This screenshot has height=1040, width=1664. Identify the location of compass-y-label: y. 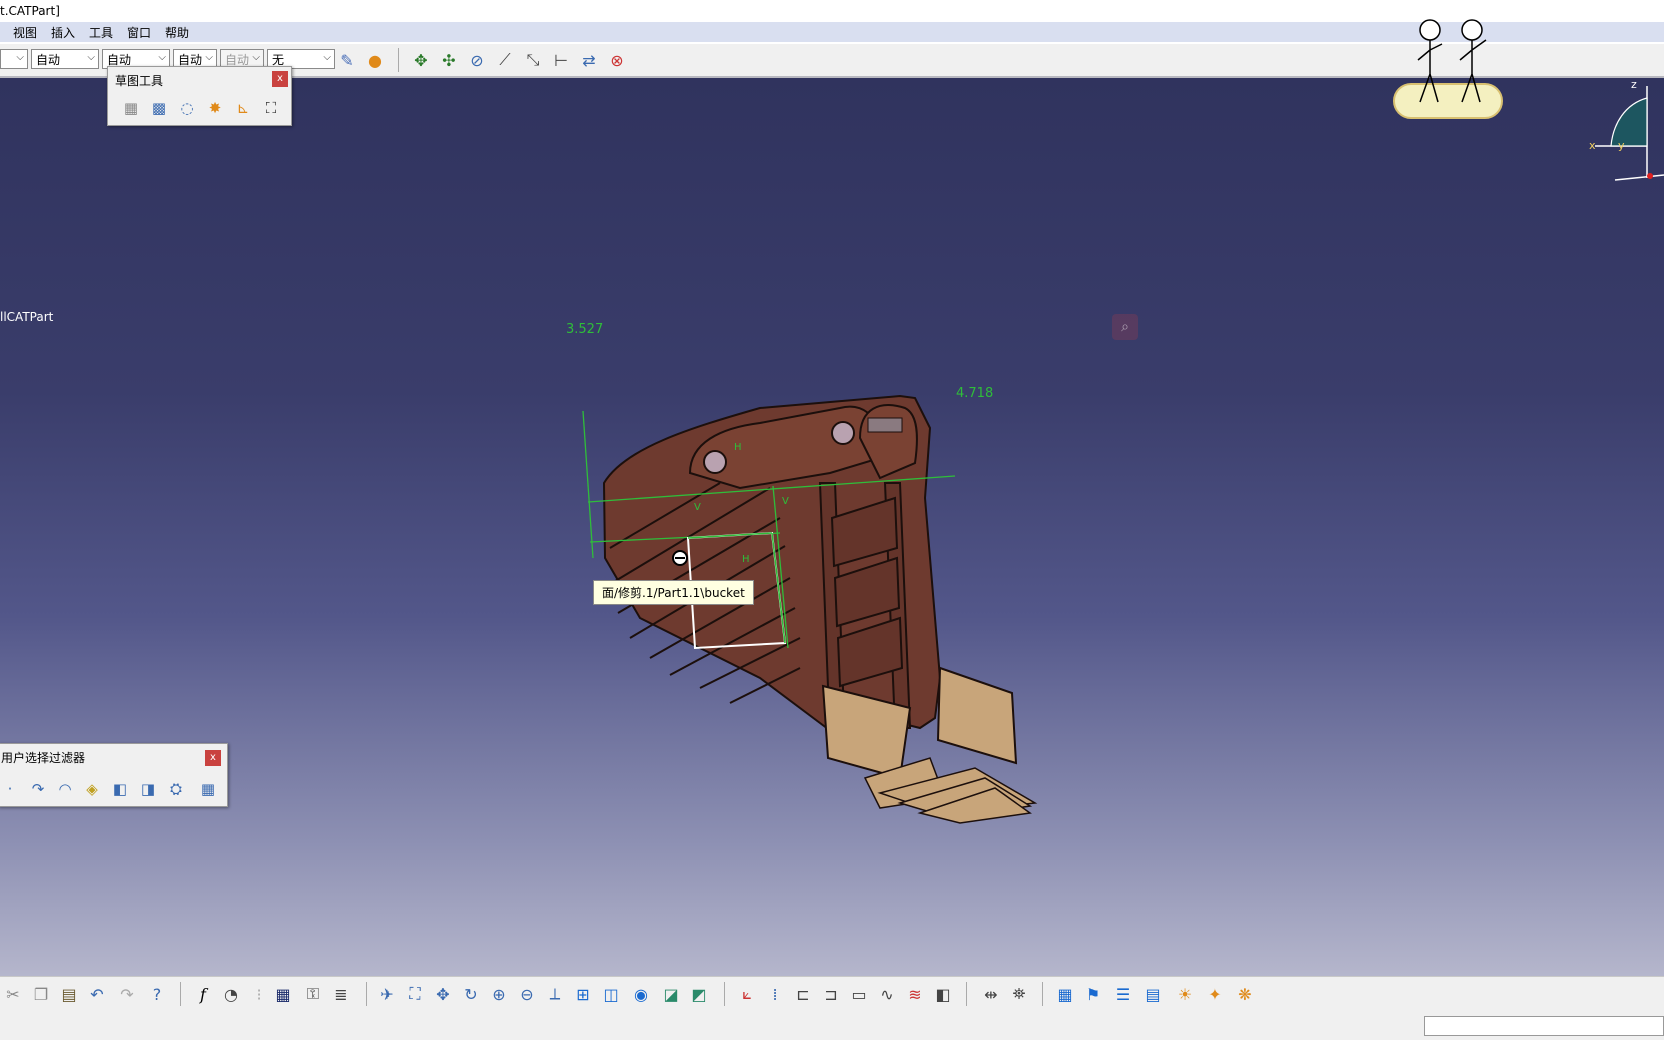
(1621, 145).